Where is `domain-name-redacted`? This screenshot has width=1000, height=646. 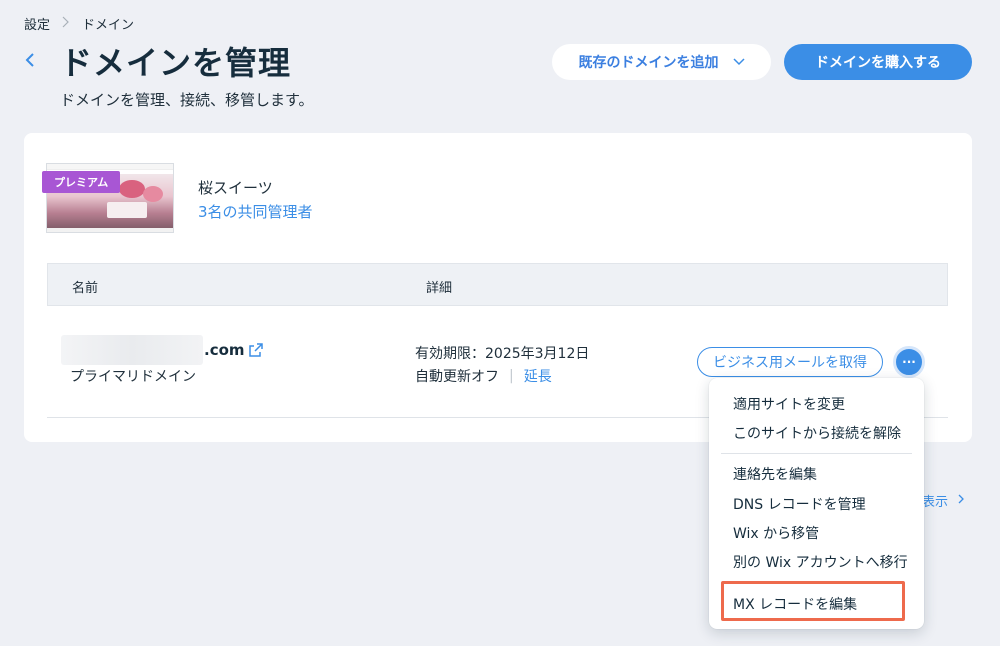
domain-name-redacted is located at coordinates (132, 350).